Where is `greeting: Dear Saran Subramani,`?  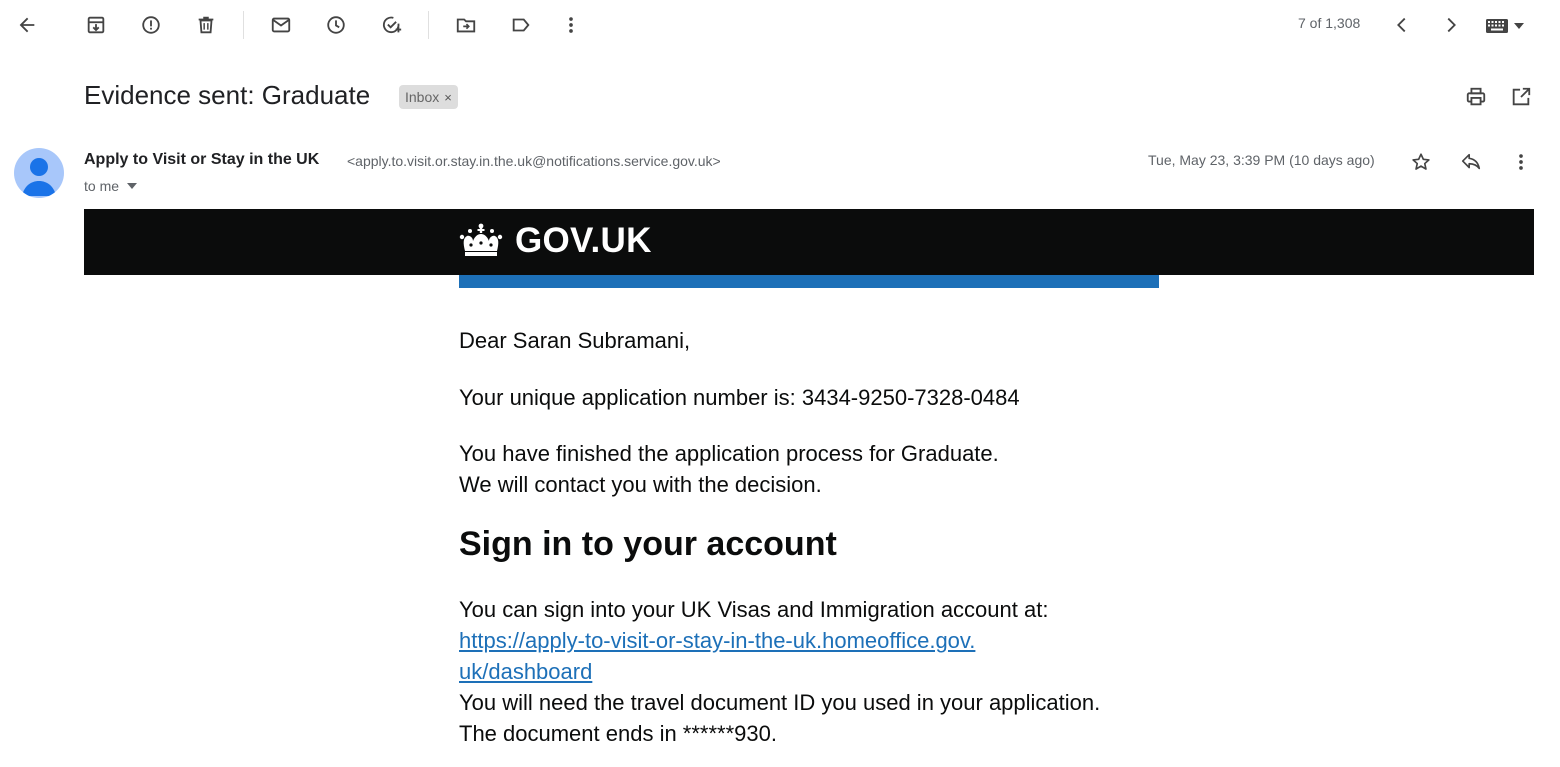 greeting: Dear Saran Subramani, is located at coordinates (575, 340).